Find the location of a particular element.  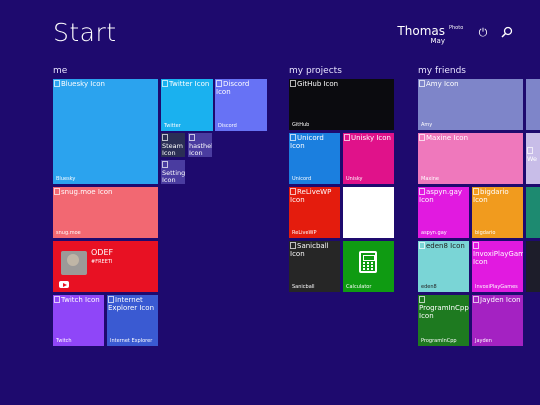

tile-bigdario: bigdario Icon bigdario is located at coordinates (497, 212).